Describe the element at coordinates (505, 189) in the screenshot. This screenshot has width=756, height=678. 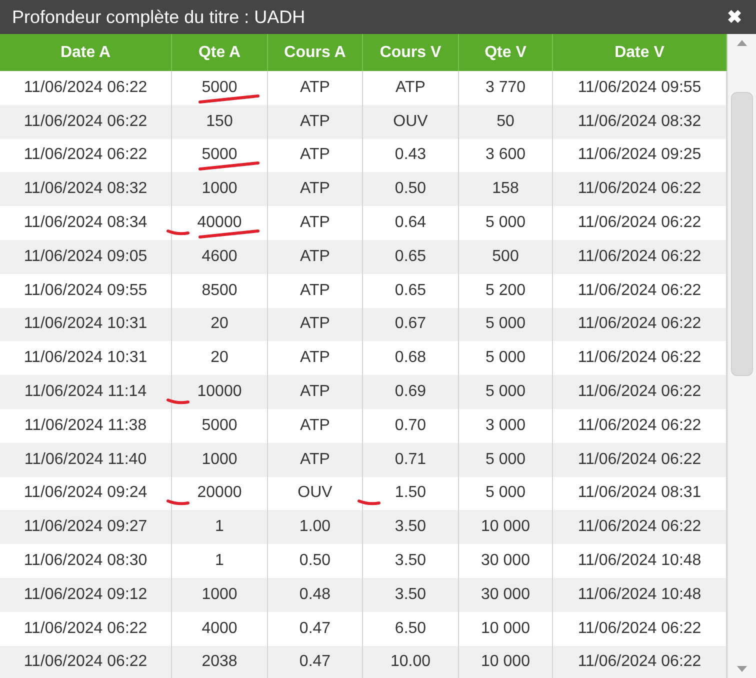
I see `table-cell-text: 158` at that location.